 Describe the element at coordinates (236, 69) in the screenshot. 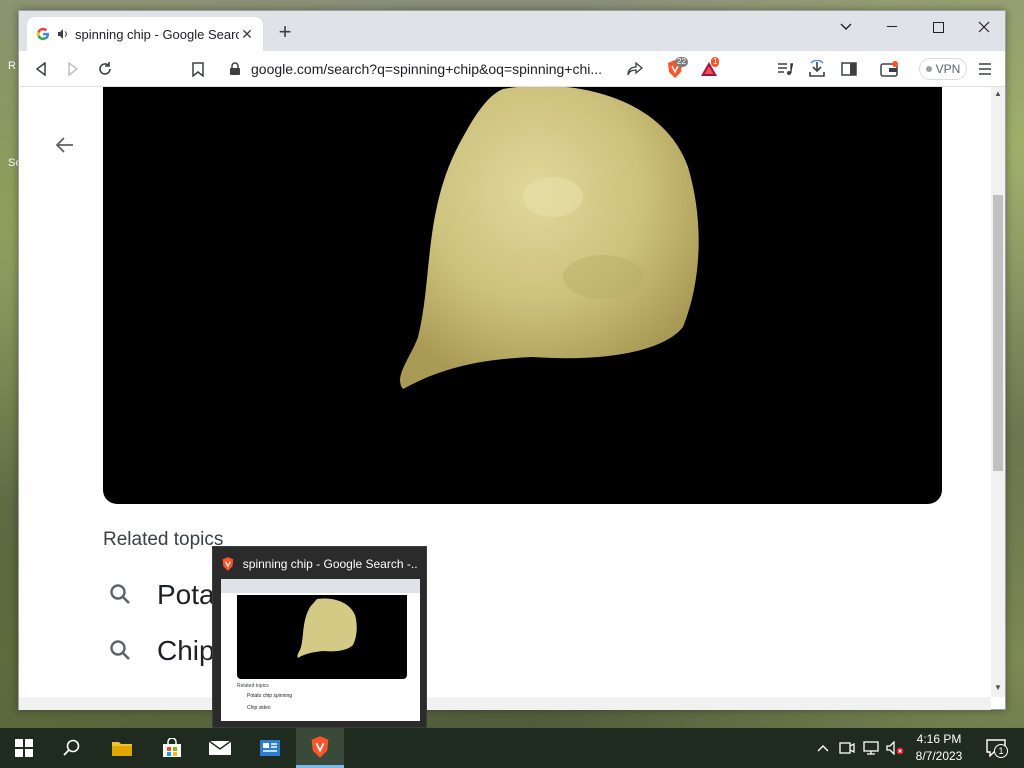

I see `lock-icon` at that location.